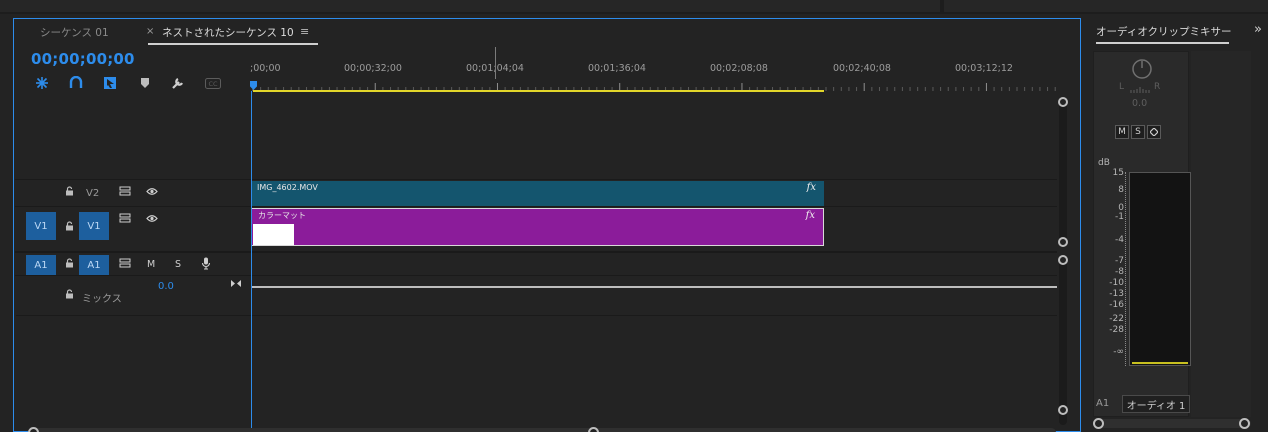 This screenshot has height=432, width=1268. Describe the element at coordinates (862, 68) in the screenshot. I see `ruler-label: 00;02;40;08` at that location.